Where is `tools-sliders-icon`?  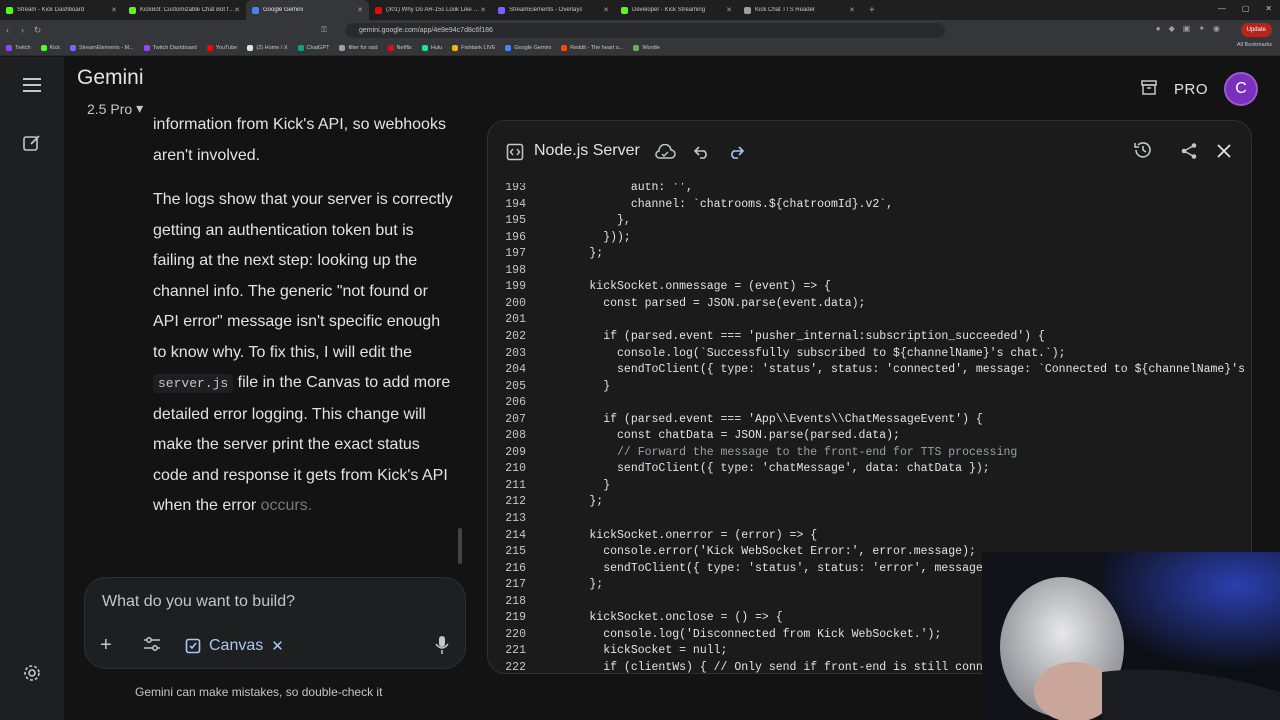 tools-sliders-icon is located at coordinates (152, 644).